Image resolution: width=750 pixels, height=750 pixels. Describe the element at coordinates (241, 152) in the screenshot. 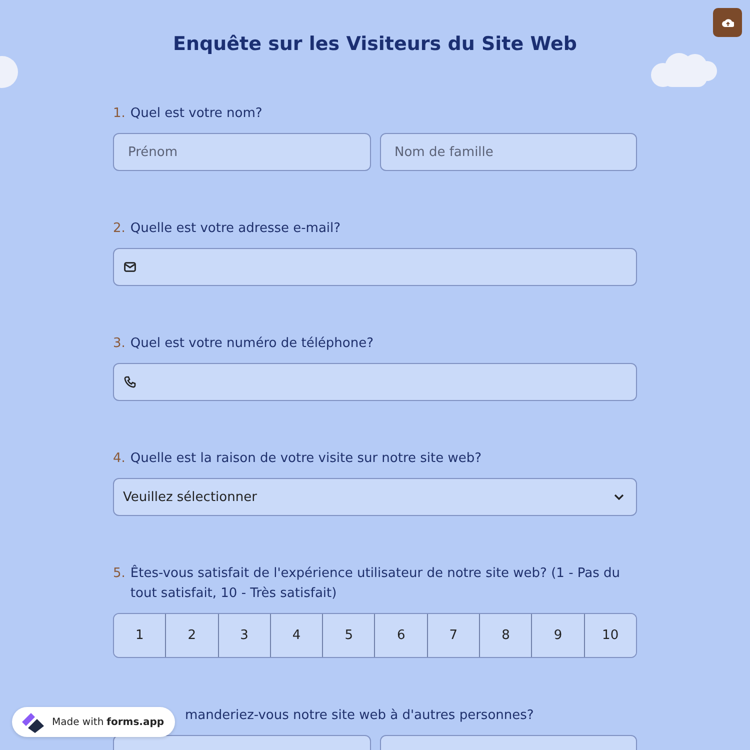

I see `text-field: Prénom` at that location.